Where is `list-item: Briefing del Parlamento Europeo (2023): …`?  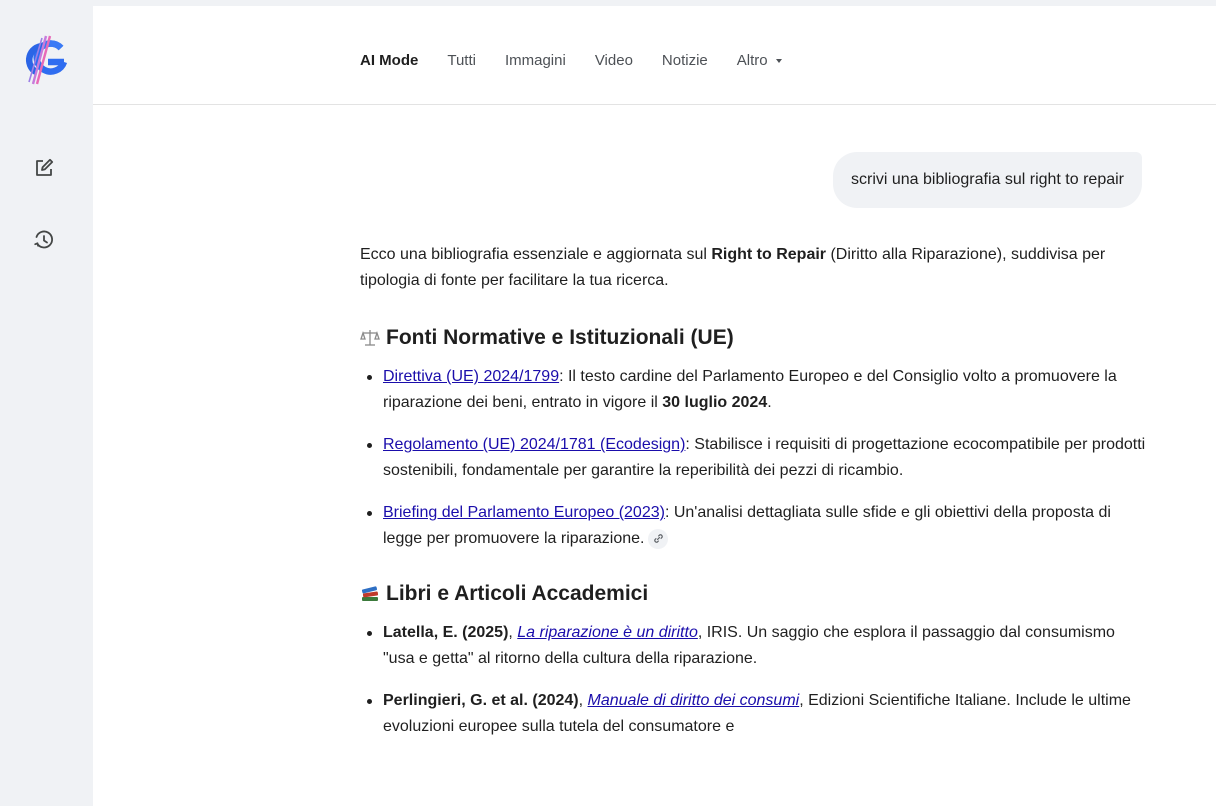
list-item: Briefing del Parlamento Europeo (2023): … is located at coordinates (755, 526).